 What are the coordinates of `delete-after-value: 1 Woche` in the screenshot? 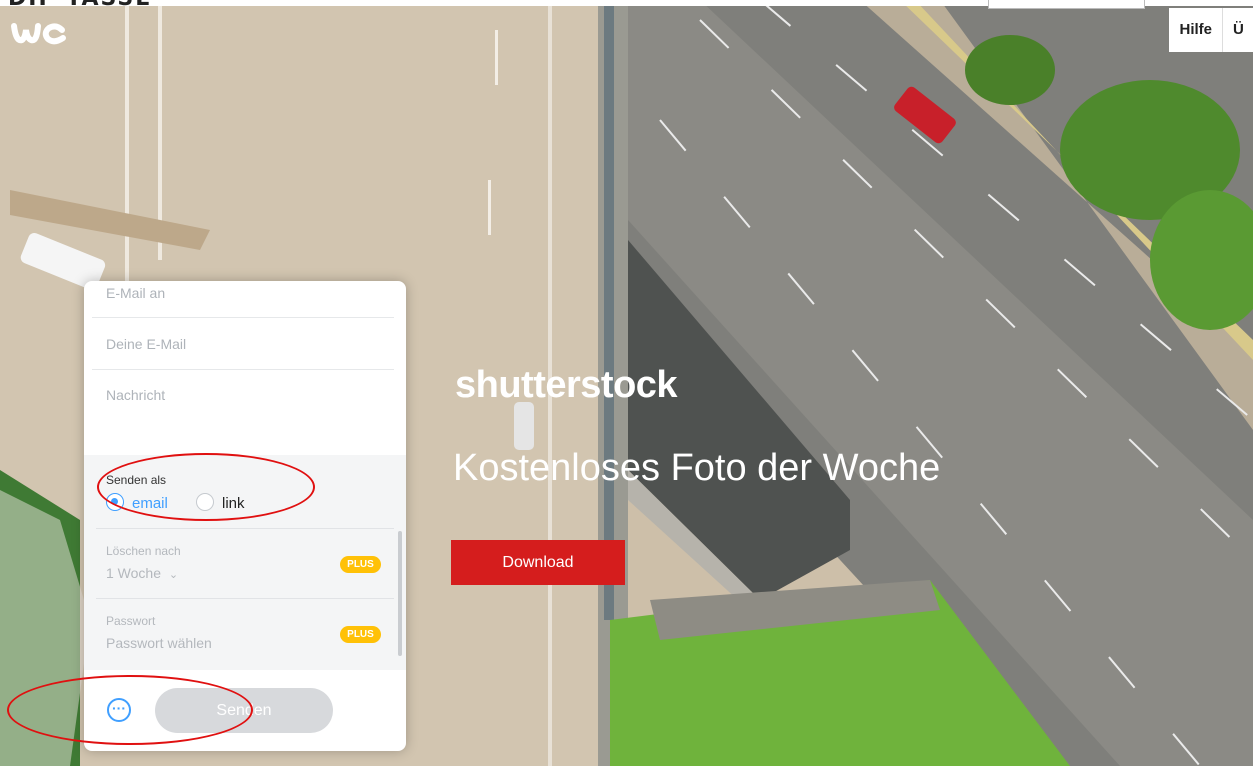 It's located at (133, 573).